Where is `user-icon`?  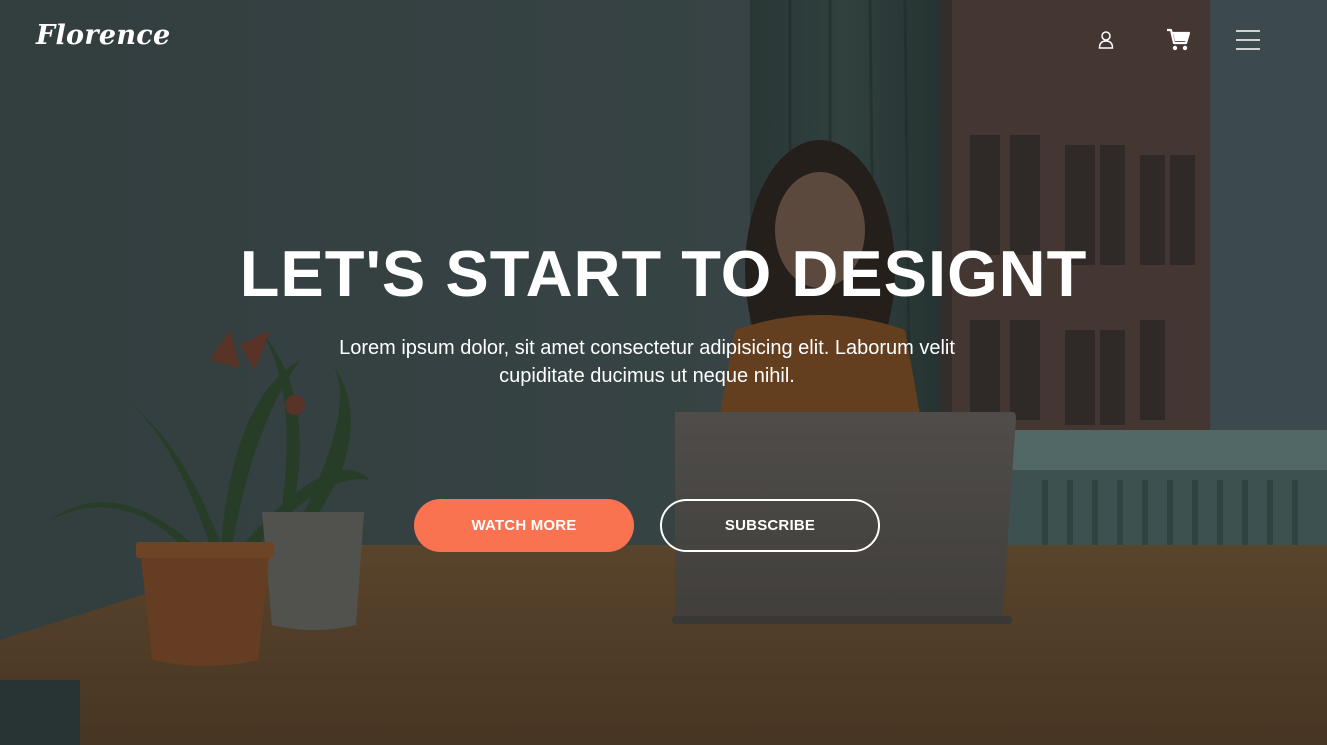 user-icon is located at coordinates (1106, 40).